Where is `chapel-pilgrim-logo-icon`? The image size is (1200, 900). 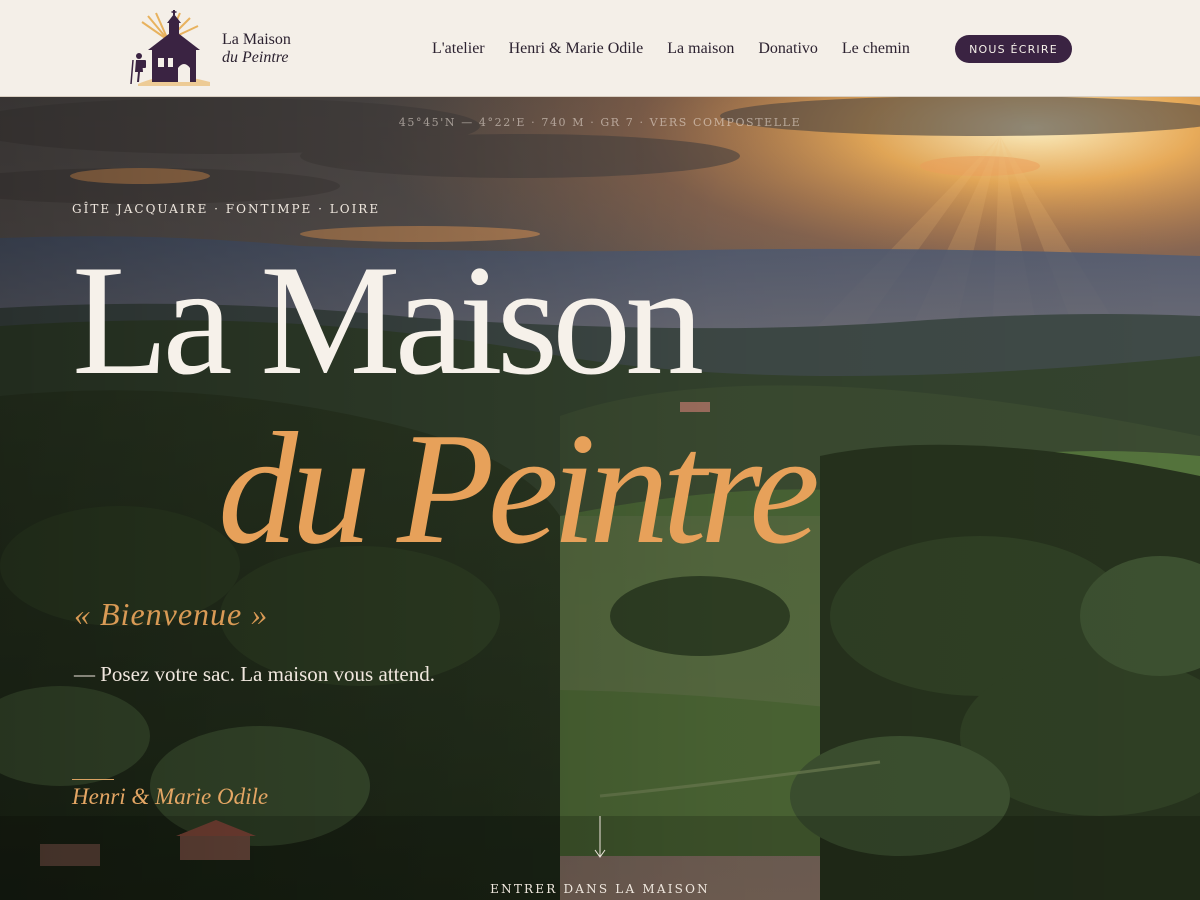 chapel-pilgrim-logo-icon is located at coordinates (170, 48).